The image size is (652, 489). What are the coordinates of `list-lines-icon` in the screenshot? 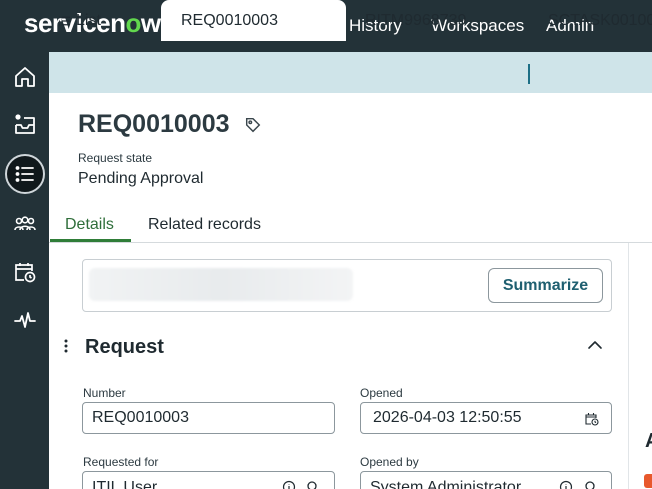 It's located at (64, 20).